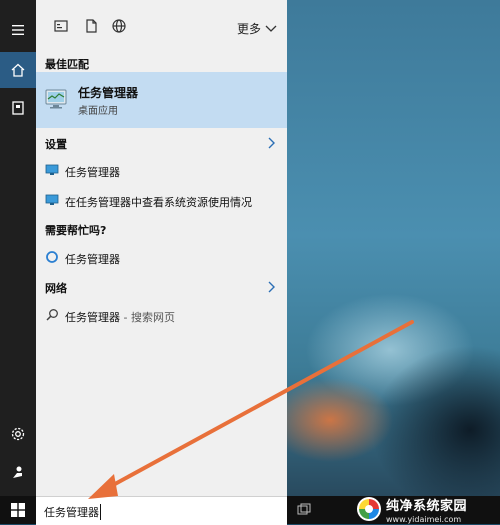 Image resolution: width=500 pixels, height=525 pixels. I want to click on watermark-url: www.yidaimei.com, so click(424, 519).